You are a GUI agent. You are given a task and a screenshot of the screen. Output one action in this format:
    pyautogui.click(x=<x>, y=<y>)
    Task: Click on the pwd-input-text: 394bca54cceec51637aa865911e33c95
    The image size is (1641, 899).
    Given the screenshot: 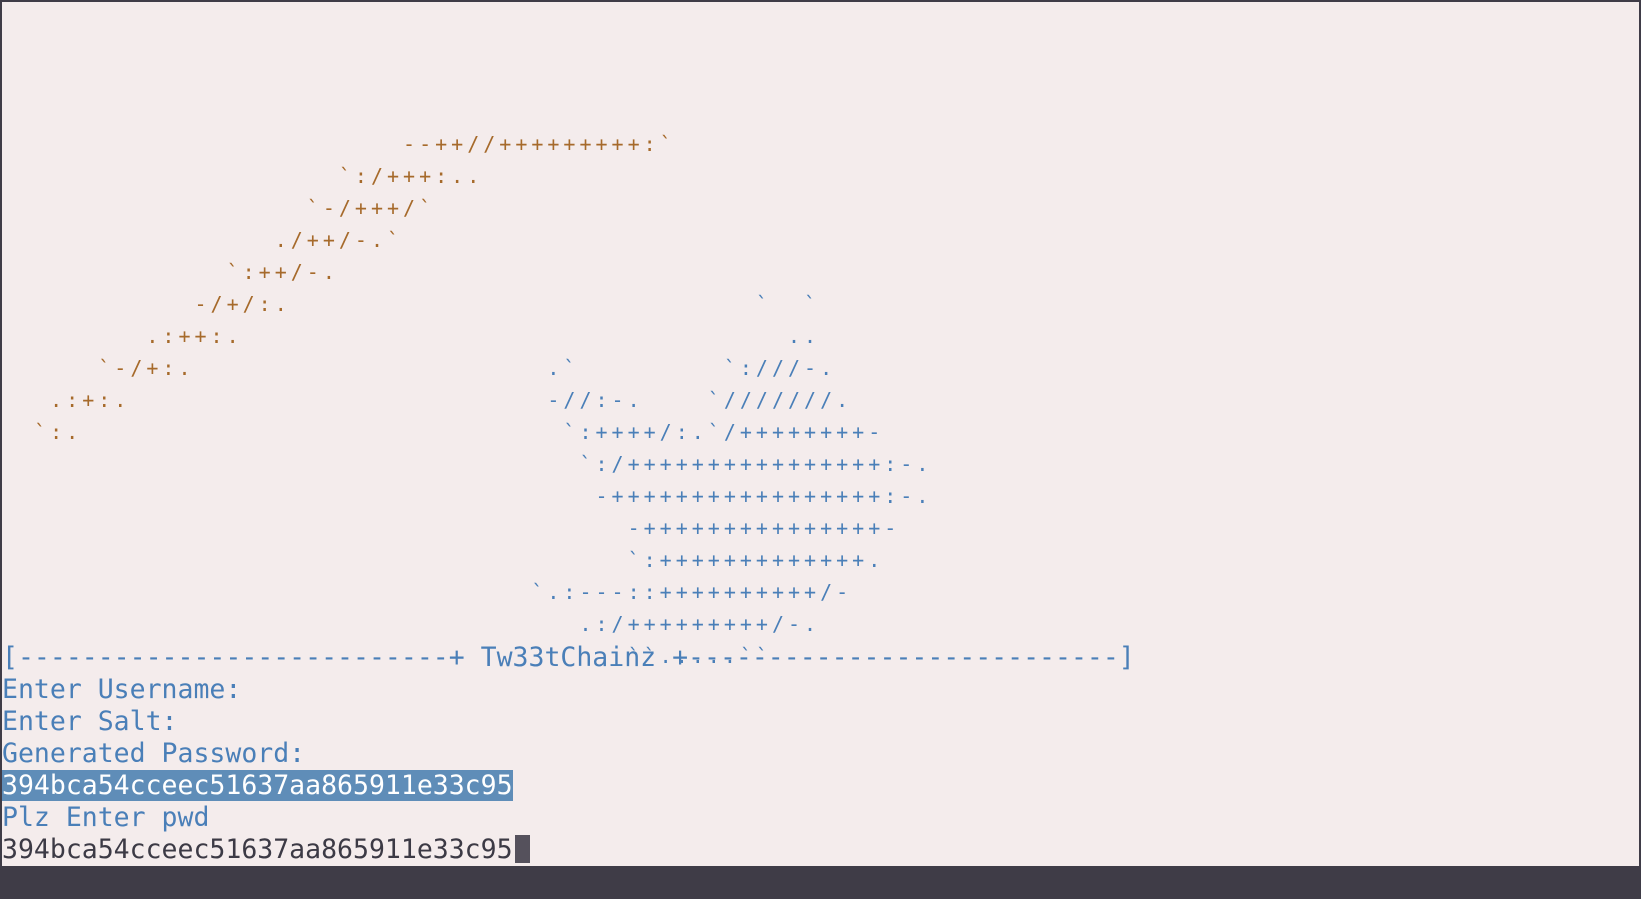 What is the action you would take?
    pyautogui.click(x=257, y=849)
    